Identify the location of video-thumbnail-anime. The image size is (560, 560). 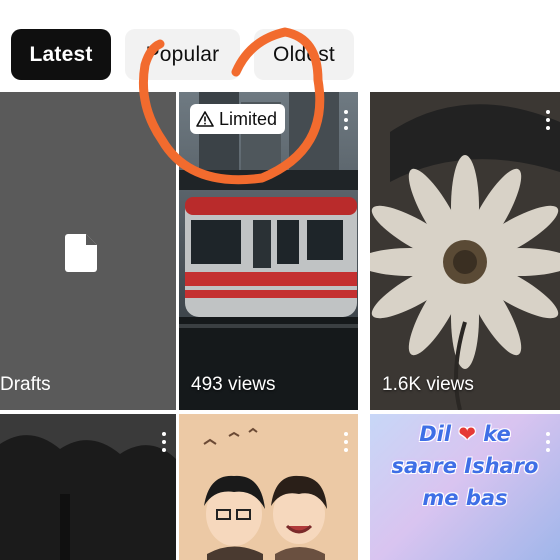
(268, 487).